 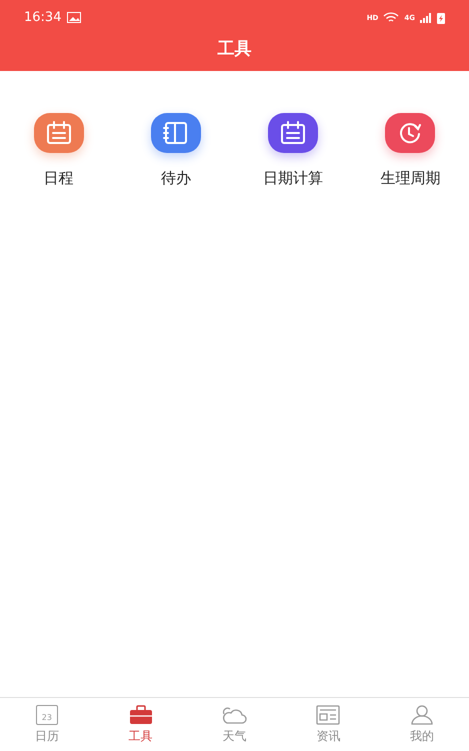 I want to click on newspaper-icon, so click(x=328, y=714).